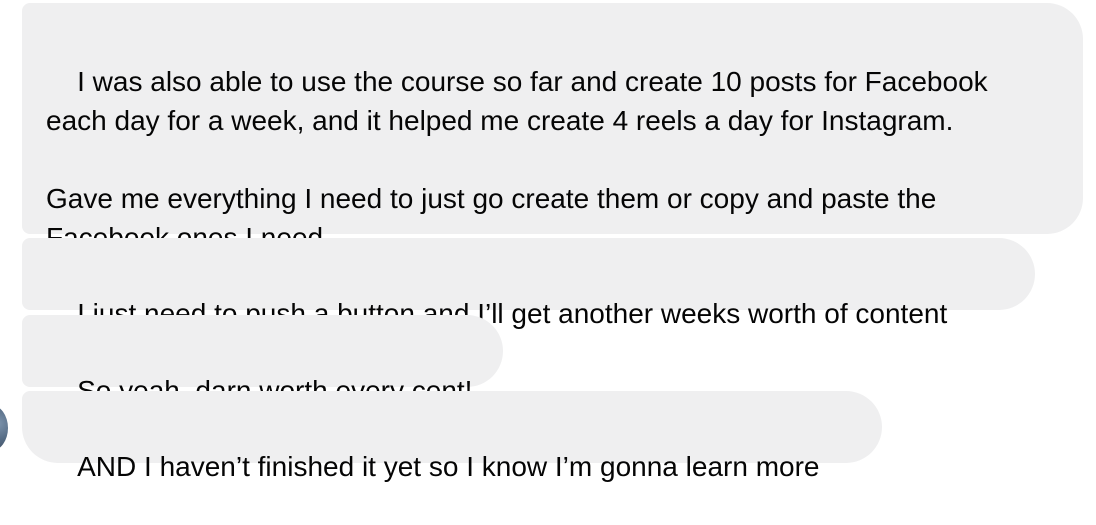 This screenshot has height=525, width=1096. Describe the element at coordinates (262, 360) in the screenshot. I see `message-bubble: So yeah, darn worth every cent!` at that location.